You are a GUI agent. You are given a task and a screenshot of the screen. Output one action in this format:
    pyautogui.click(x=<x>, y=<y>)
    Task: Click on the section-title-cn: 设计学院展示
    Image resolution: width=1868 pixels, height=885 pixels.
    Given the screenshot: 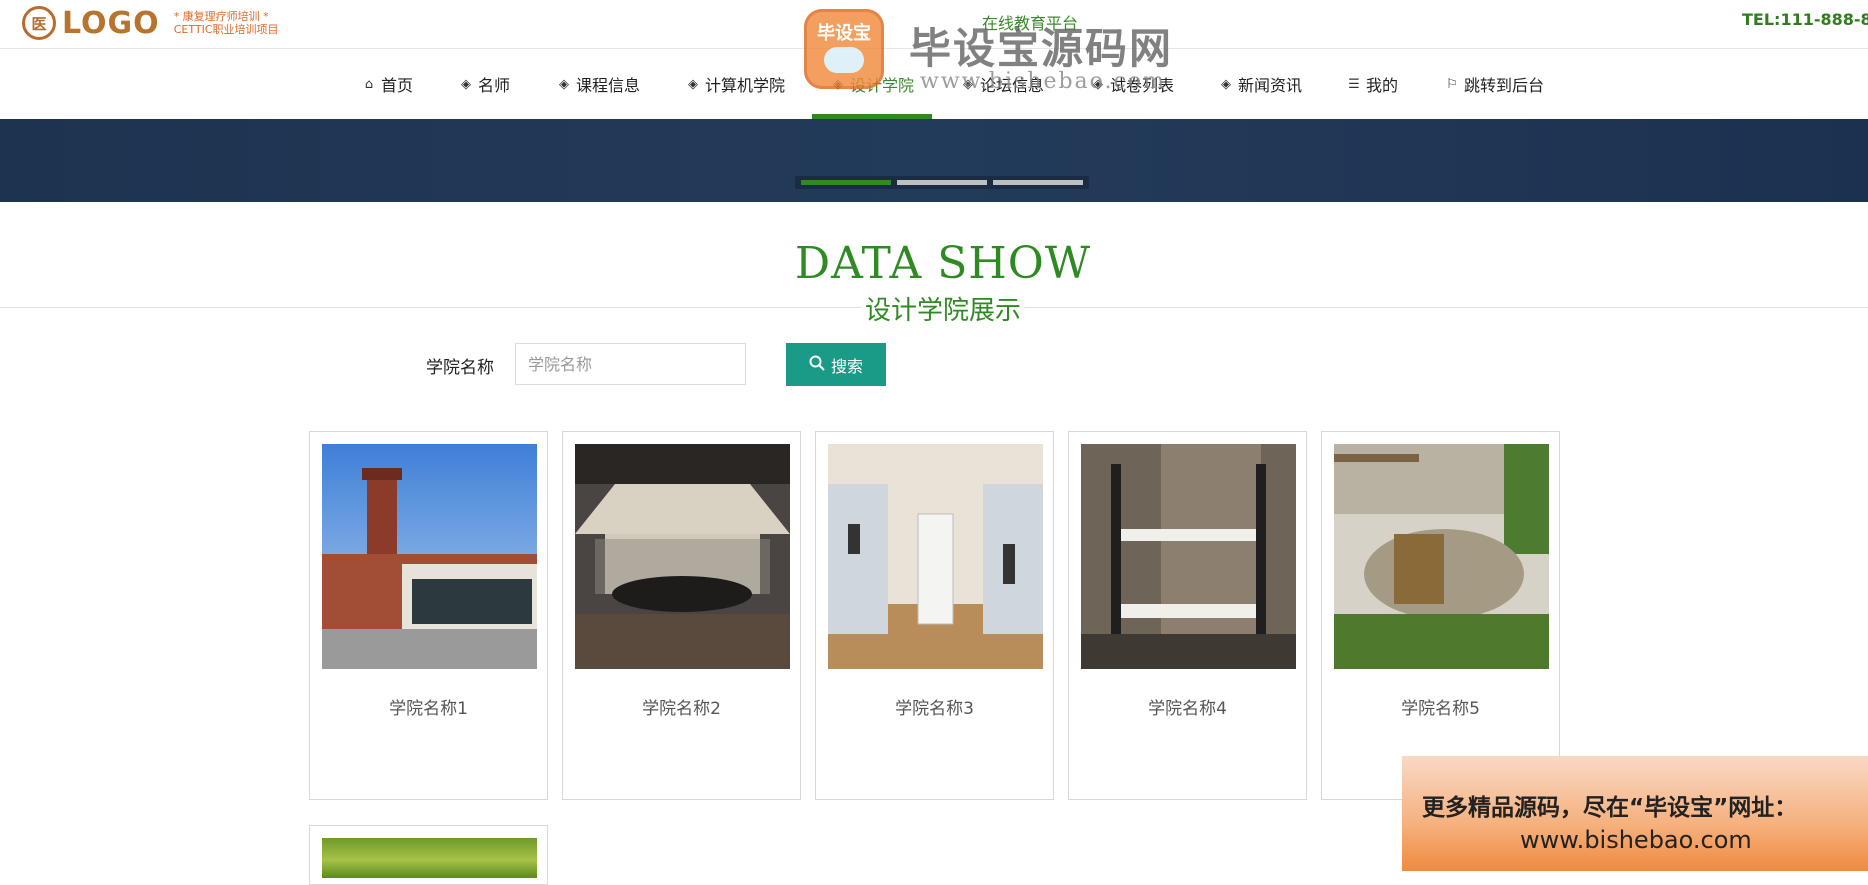 What is the action you would take?
    pyautogui.click(x=943, y=308)
    